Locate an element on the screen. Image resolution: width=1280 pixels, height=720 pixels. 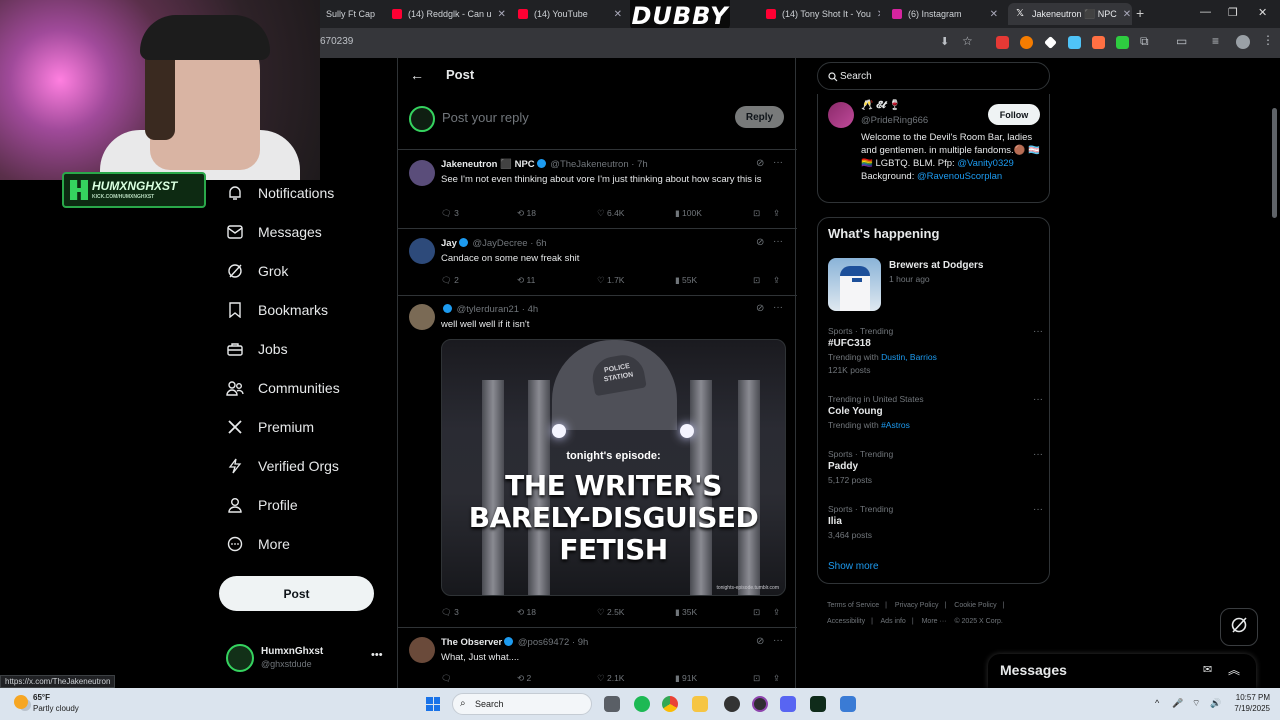
tweet-author-name: Jakeneutron ⬛ NPC is located at coordinates (488, 164).